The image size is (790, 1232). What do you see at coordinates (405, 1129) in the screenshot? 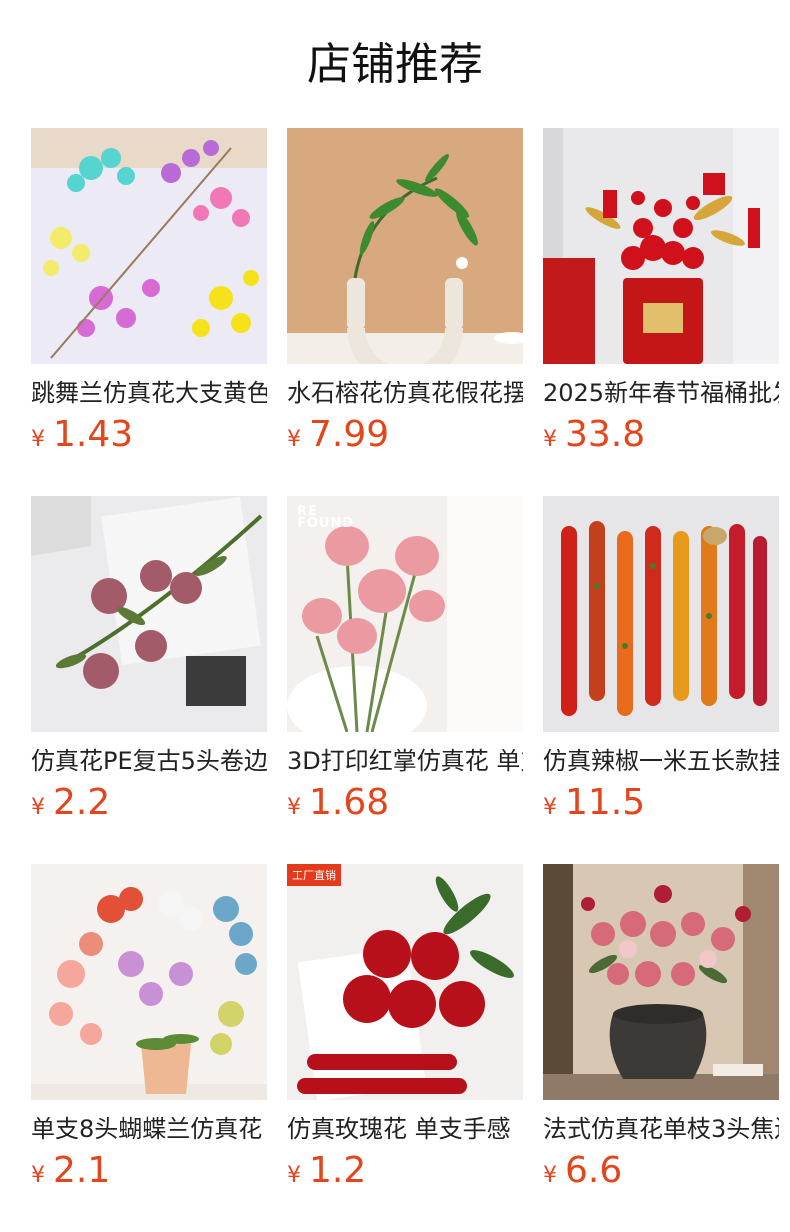
I see `product-name: 仿真玫瑰花 单支手感` at bounding box center [405, 1129].